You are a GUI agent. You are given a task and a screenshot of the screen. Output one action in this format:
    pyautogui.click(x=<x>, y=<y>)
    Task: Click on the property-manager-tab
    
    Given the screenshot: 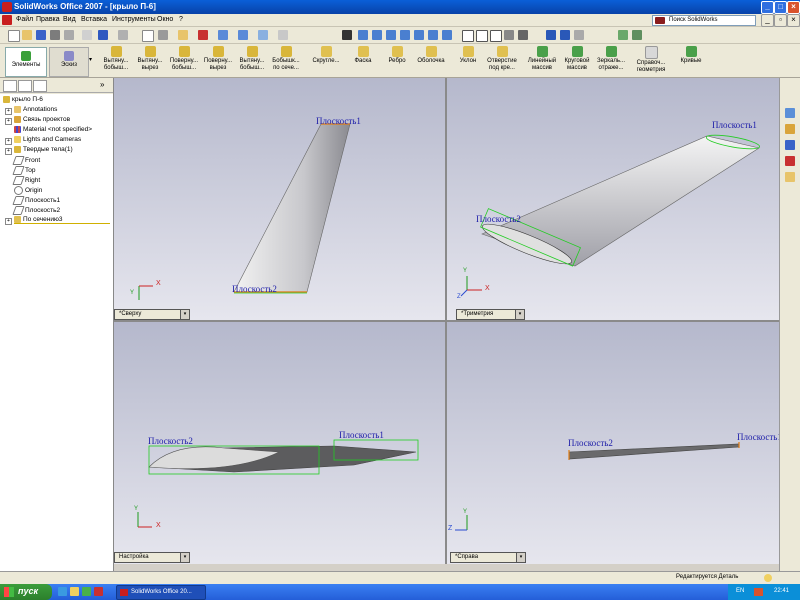 What is the action you would take?
    pyautogui.click(x=25, y=86)
    